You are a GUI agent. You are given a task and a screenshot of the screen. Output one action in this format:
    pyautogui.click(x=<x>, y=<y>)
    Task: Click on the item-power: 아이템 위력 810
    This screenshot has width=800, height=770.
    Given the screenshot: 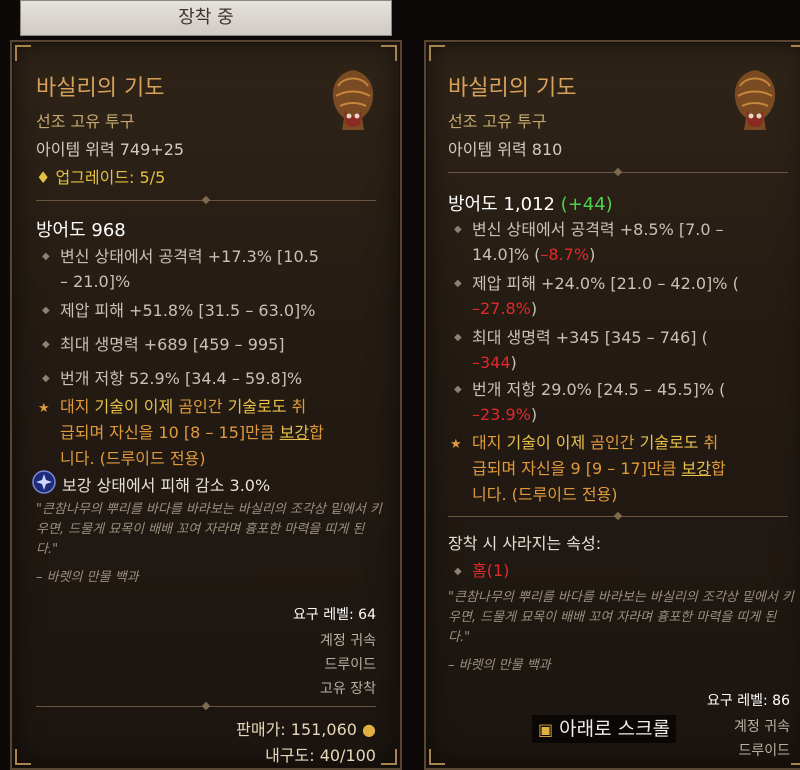 What is the action you would take?
    pyautogui.click(x=505, y=149)
    